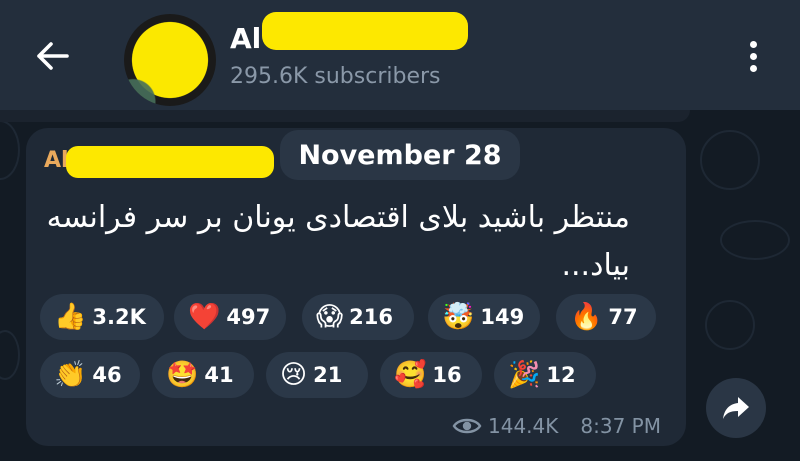 This screenshot has width=800, height=461. Describe the element at coordinates (586, 317) in the screenshot. I see `fire-icon: 🔥` at that location.